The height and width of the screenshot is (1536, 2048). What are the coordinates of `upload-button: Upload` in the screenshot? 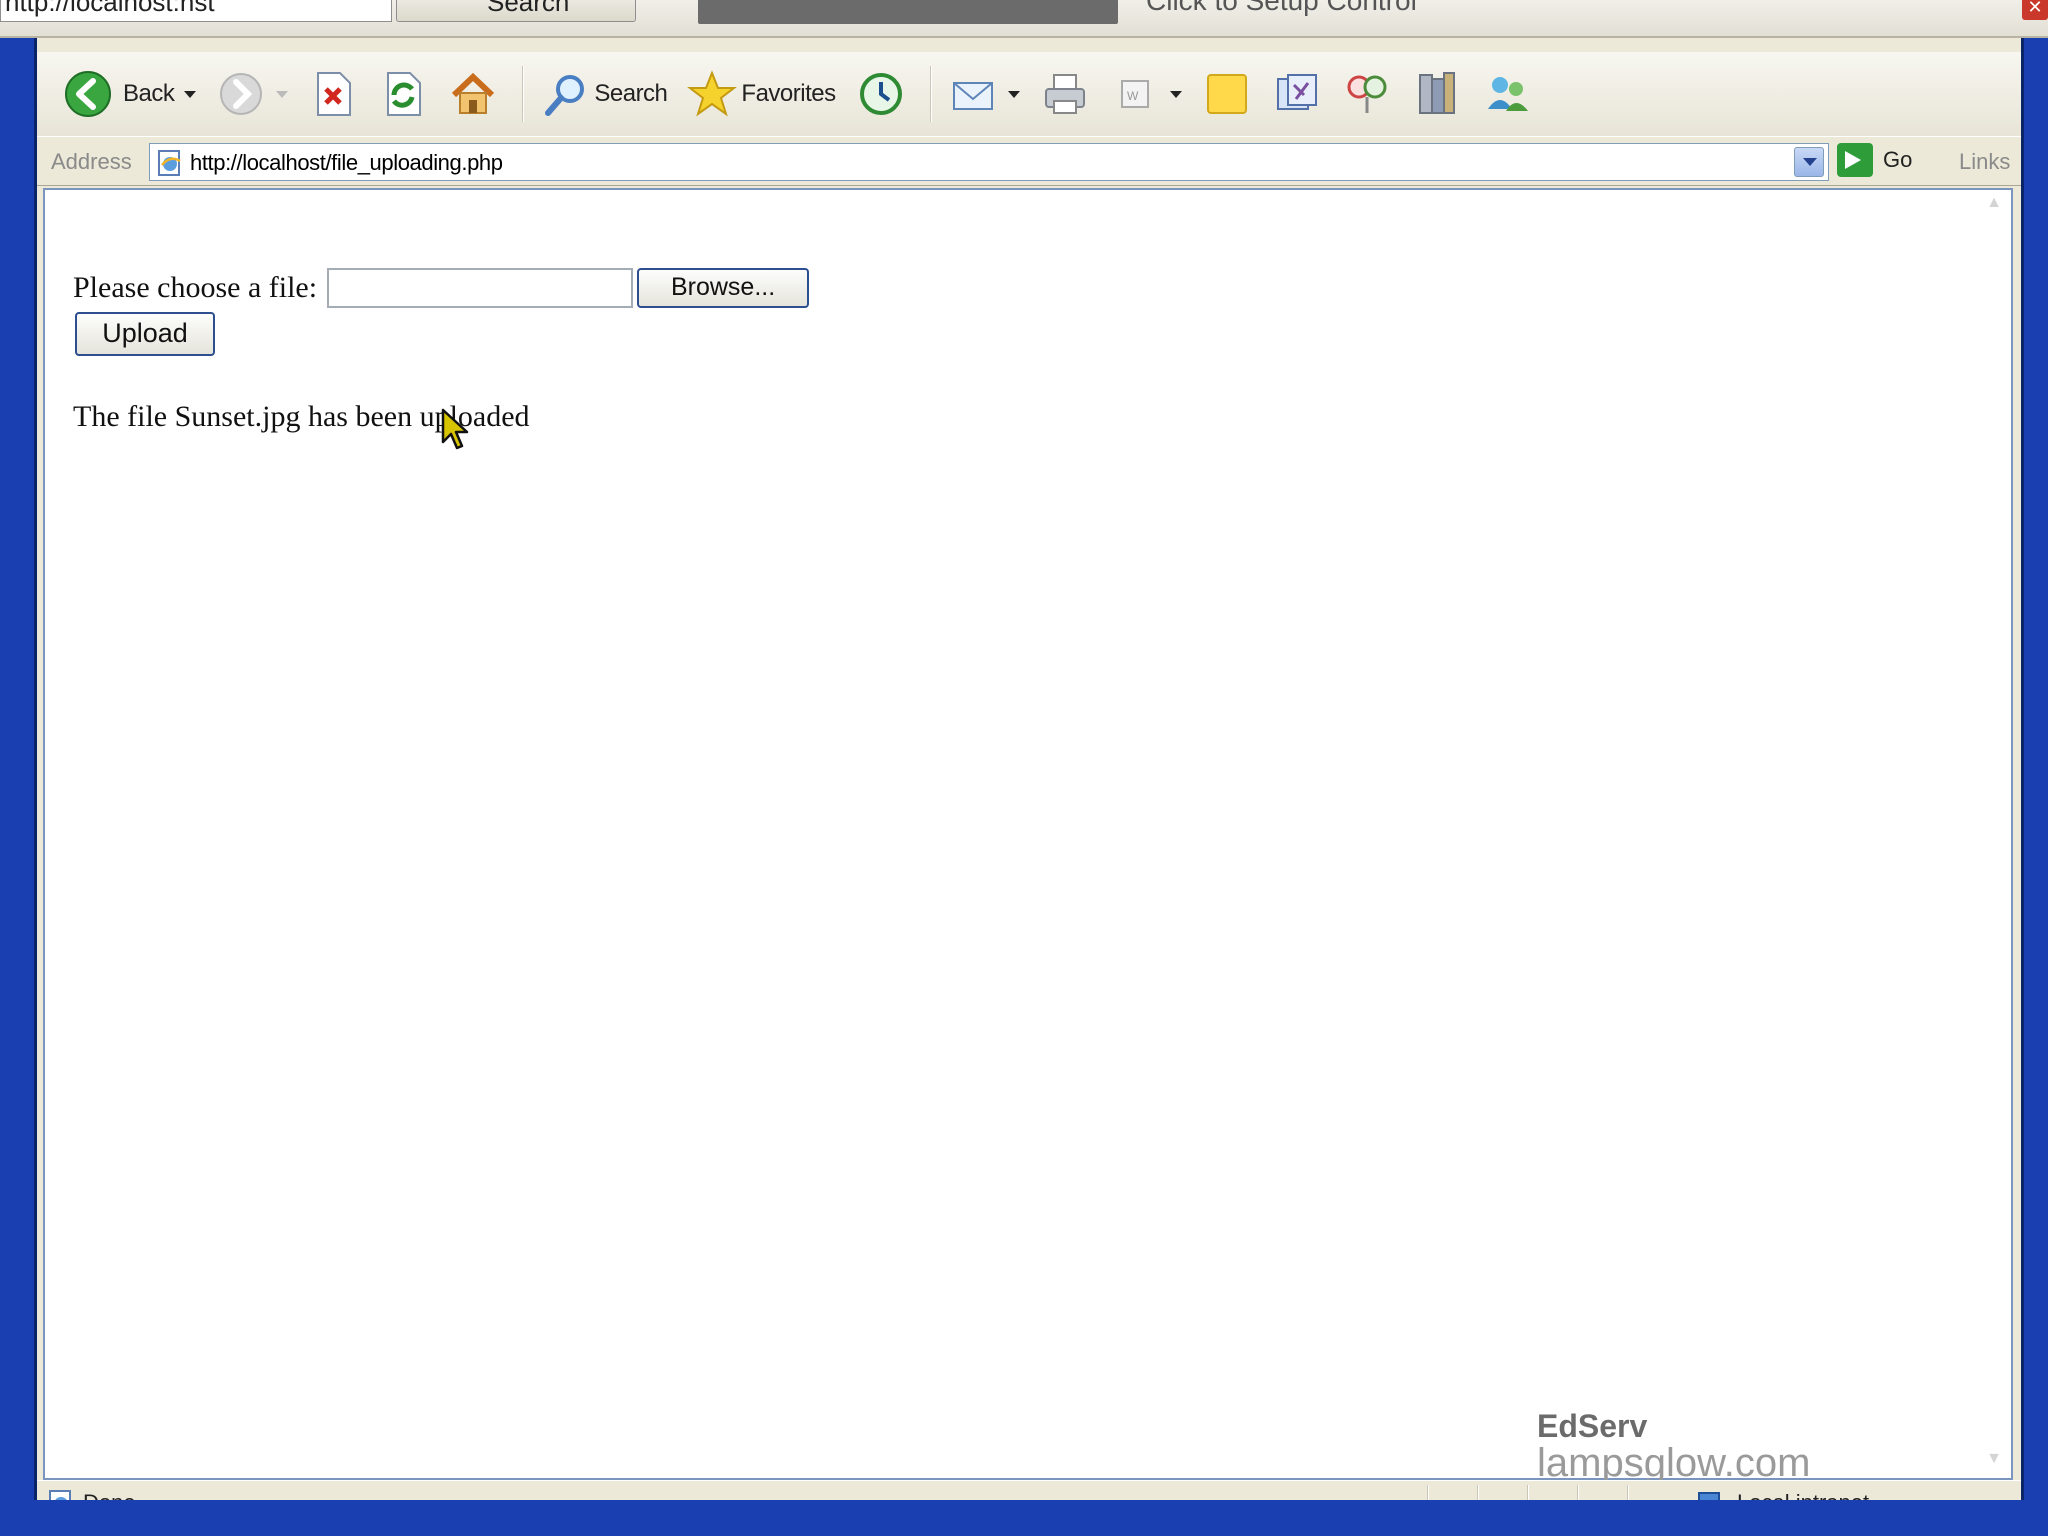 It's located at (145, 334).